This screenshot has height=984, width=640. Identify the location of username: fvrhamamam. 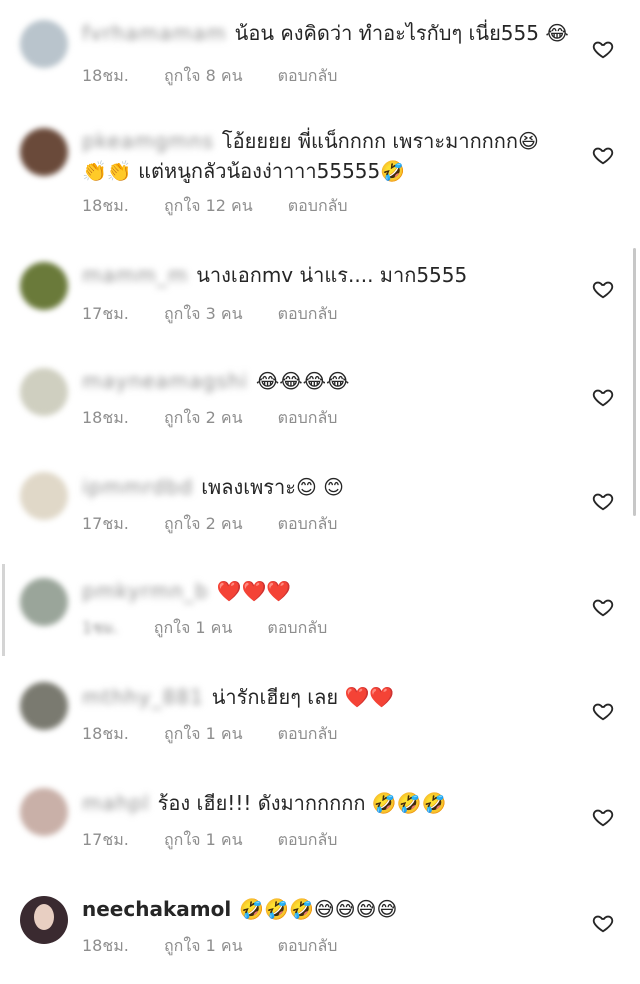
(154, 33).